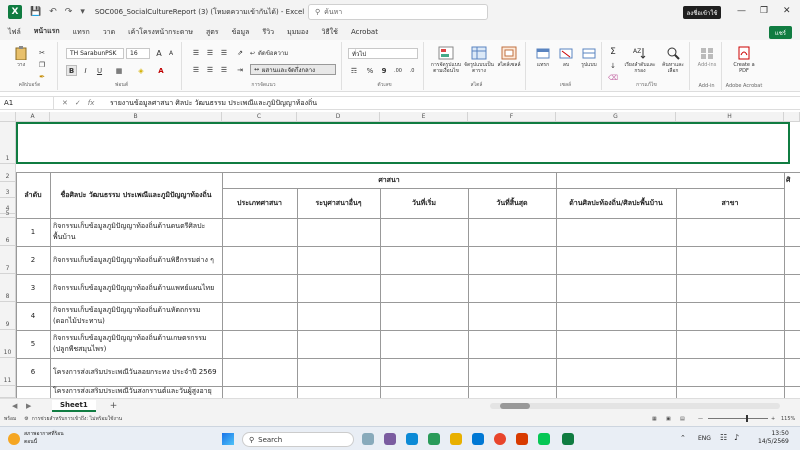  I want to click on format-table-button: จัดรูปแบบเป็นตาราง, so click(479, 60).